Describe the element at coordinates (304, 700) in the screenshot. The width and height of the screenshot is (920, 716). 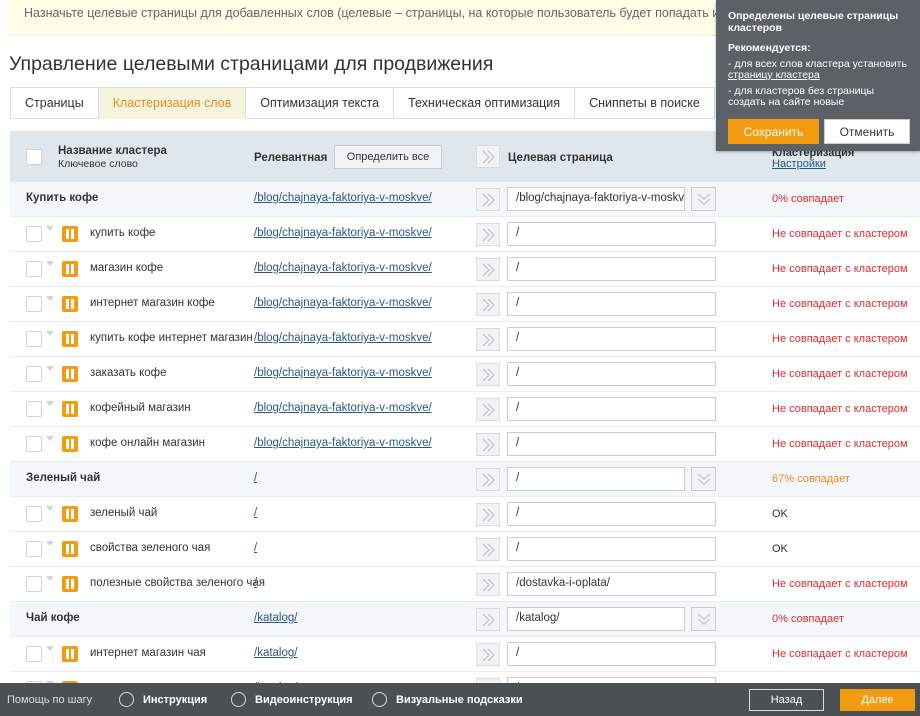
I see `video-instruction-link: Видеоинструкция` at that location.